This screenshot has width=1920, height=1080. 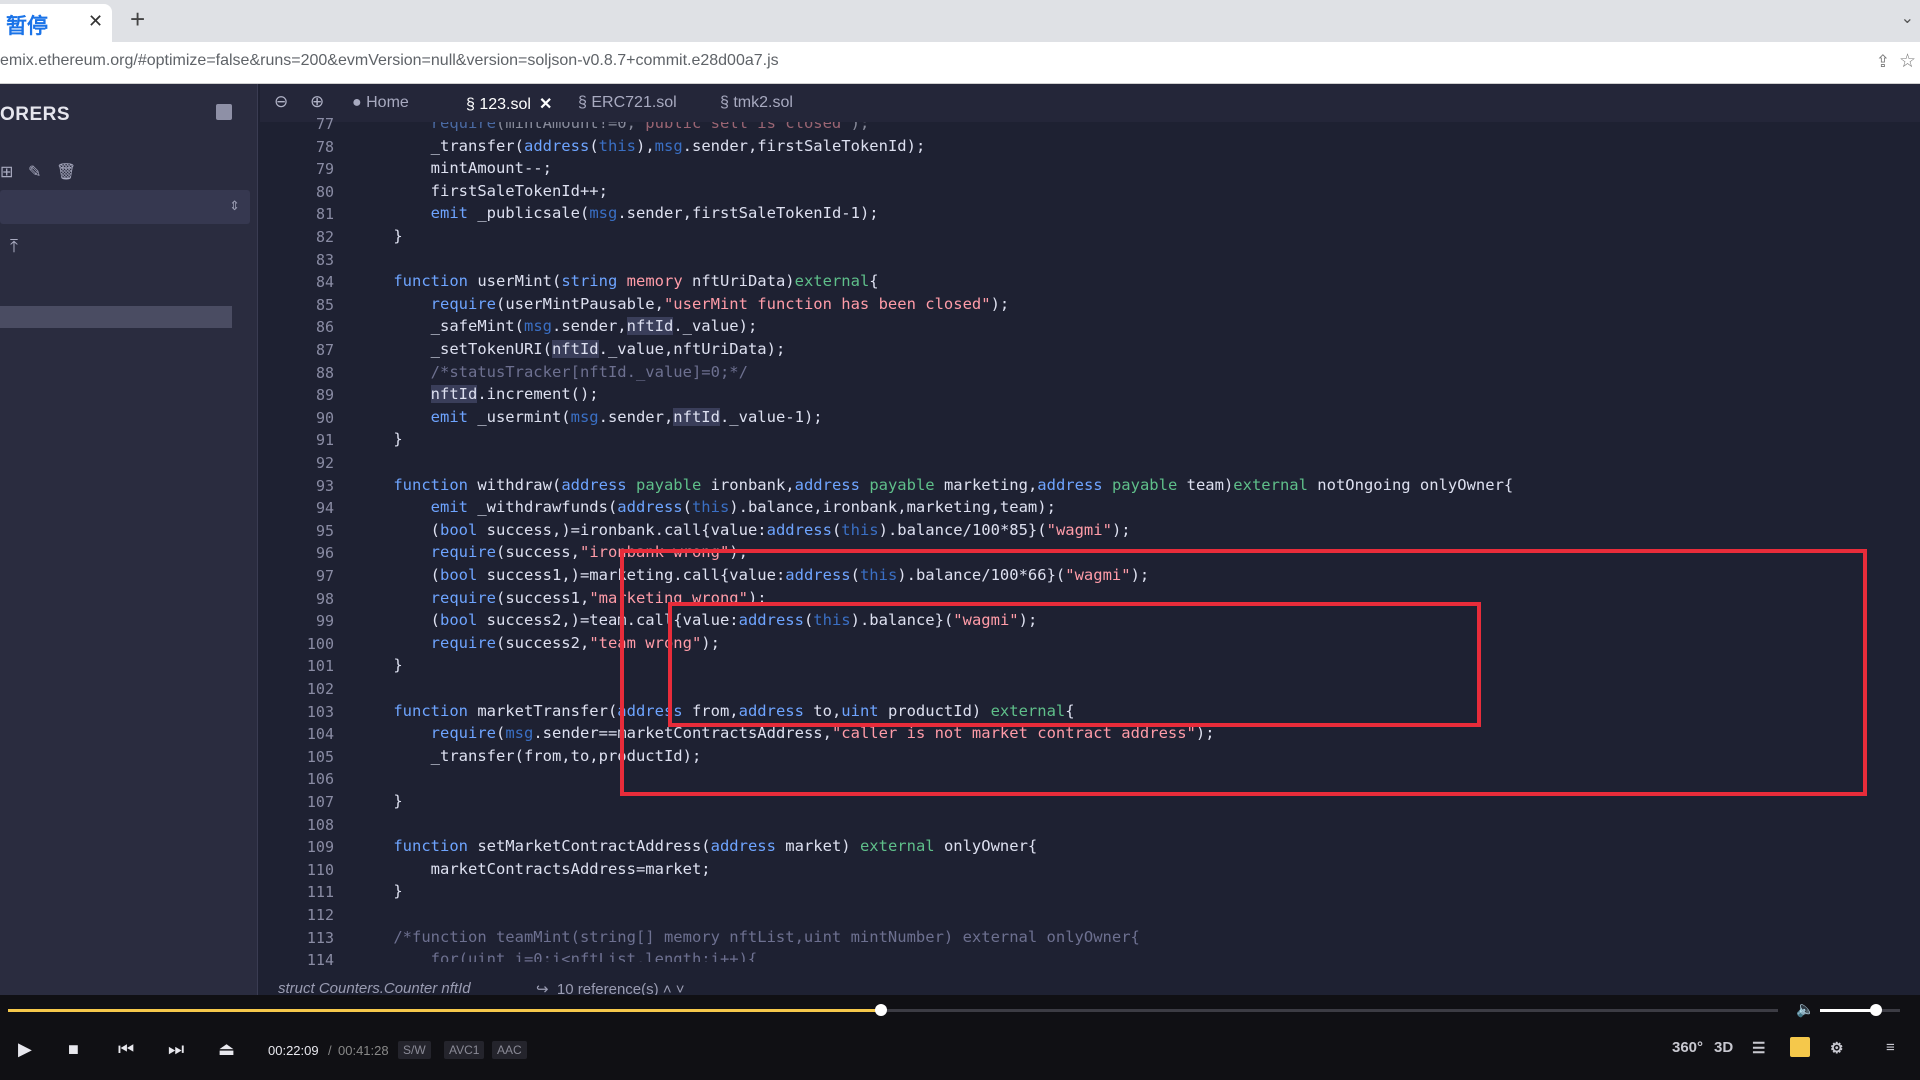 What do you see at coordinates (320, 689) in the screenshot?
I see `line-number: 102` at bounding box center [320, 689].